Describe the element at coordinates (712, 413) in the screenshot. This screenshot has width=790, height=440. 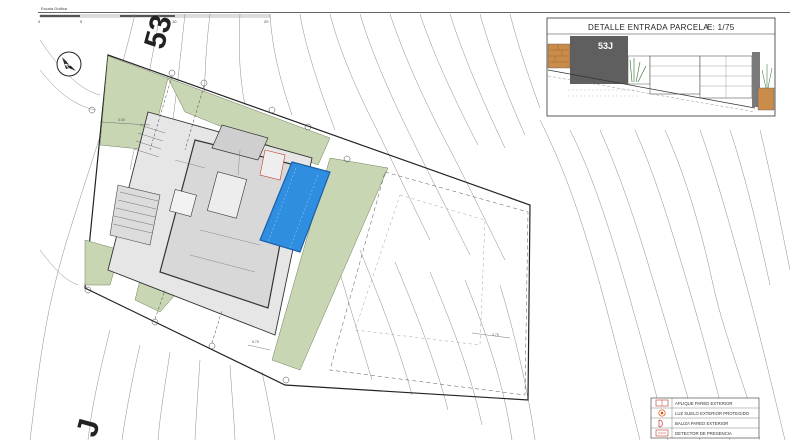
I see `legend-label-1: LUZ SUELO EXTERIOR PROTEGIDO` at that location.